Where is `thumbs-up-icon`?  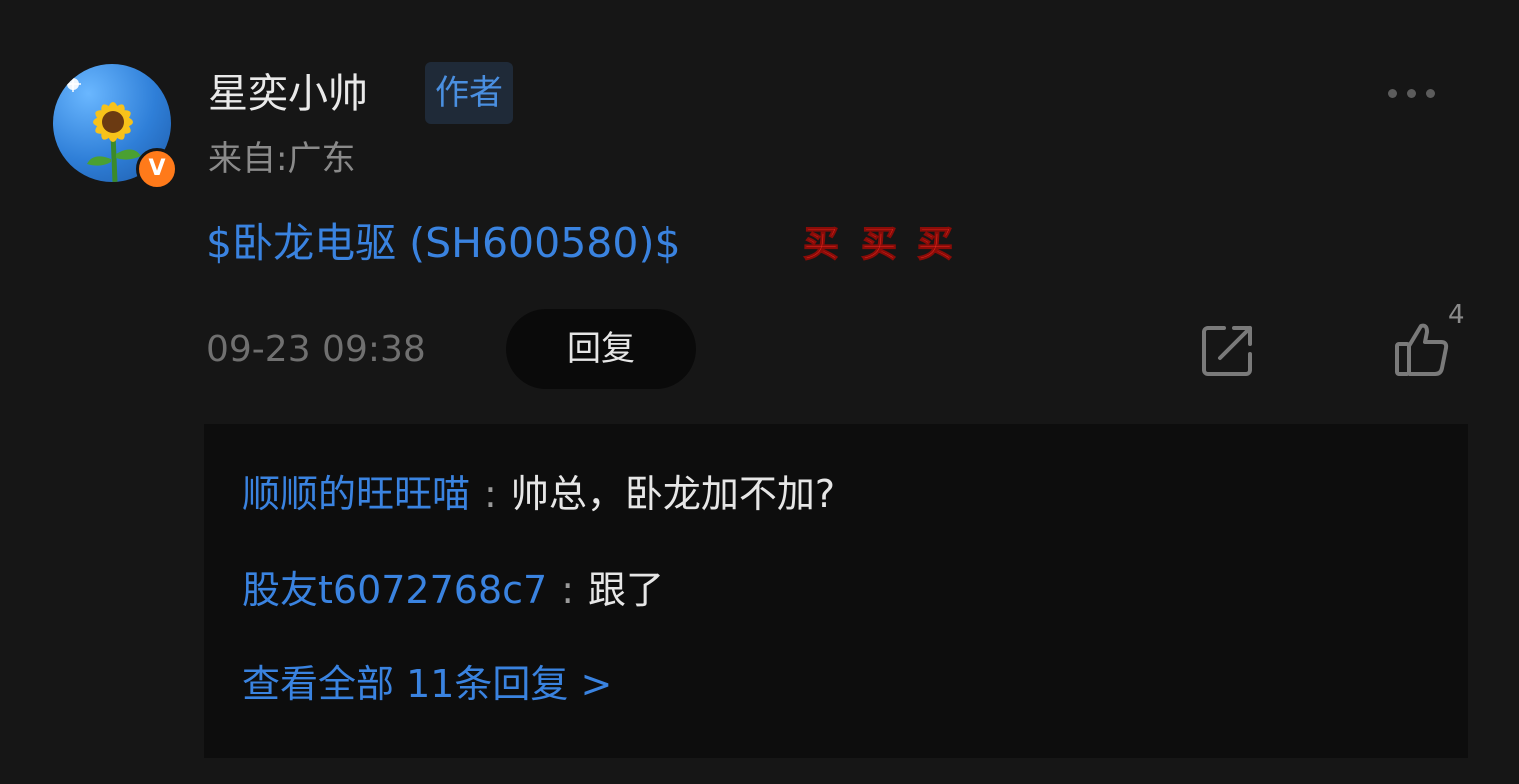
thumbs-up-icon is located at coordinates (1422, 349).